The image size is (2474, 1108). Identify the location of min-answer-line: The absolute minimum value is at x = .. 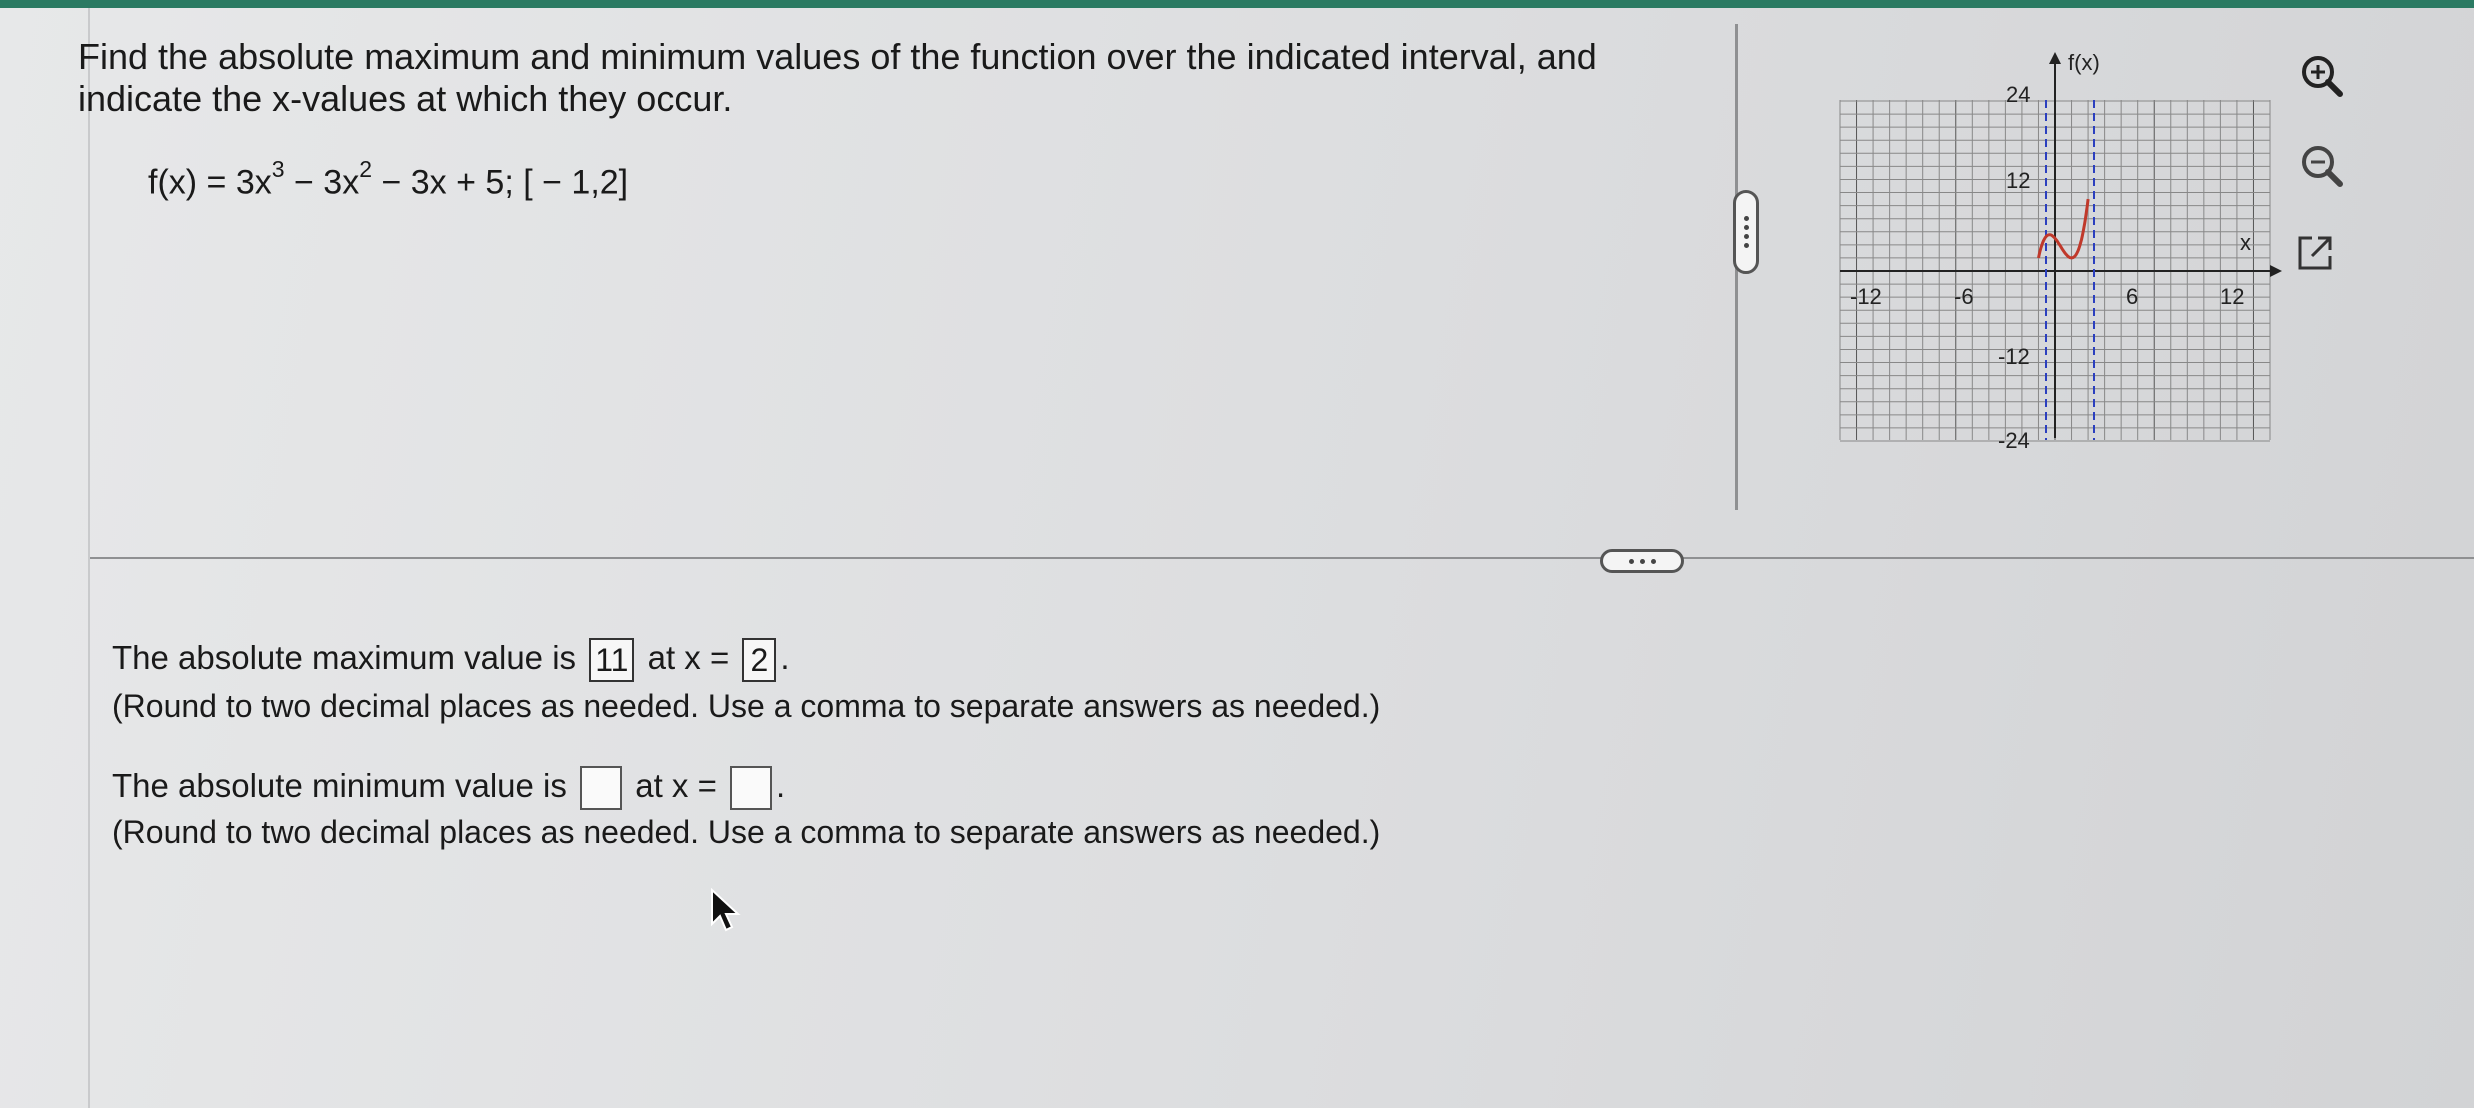
(448, 787).